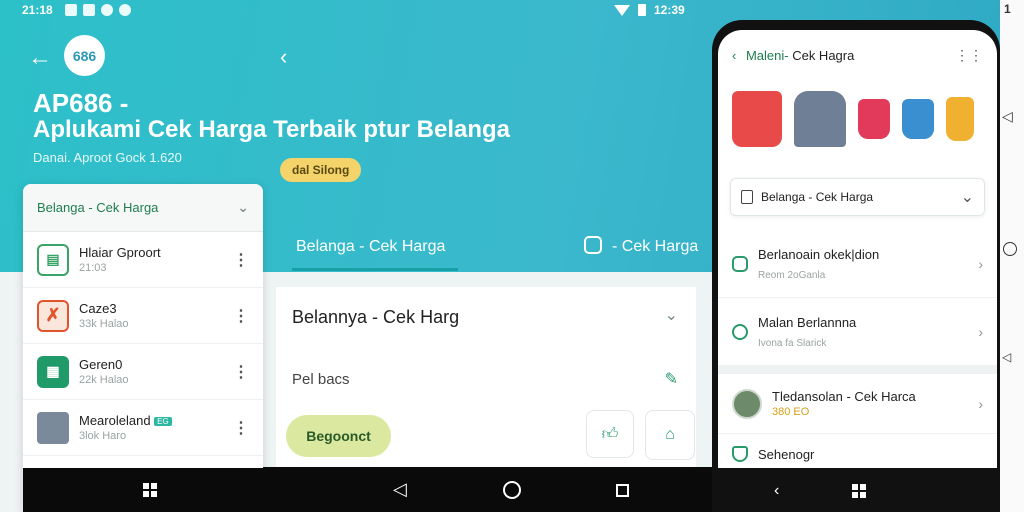 Image resolution: width=1024 pixels, height=512 pixels. Describe the element at coordinates (53, 371) in the screenshot. I see `grid-icon: ▦` at that location.